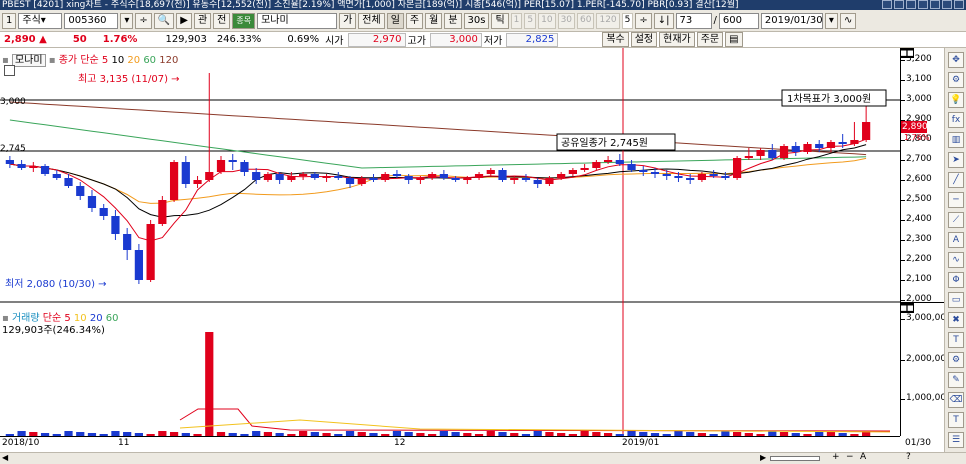 This screenshot has width=966, height=464. What do you see at coordinates (956, 60) in the screenshot?
I see `cross-arrows-icon: ✥` at bounding box center [956, 60].